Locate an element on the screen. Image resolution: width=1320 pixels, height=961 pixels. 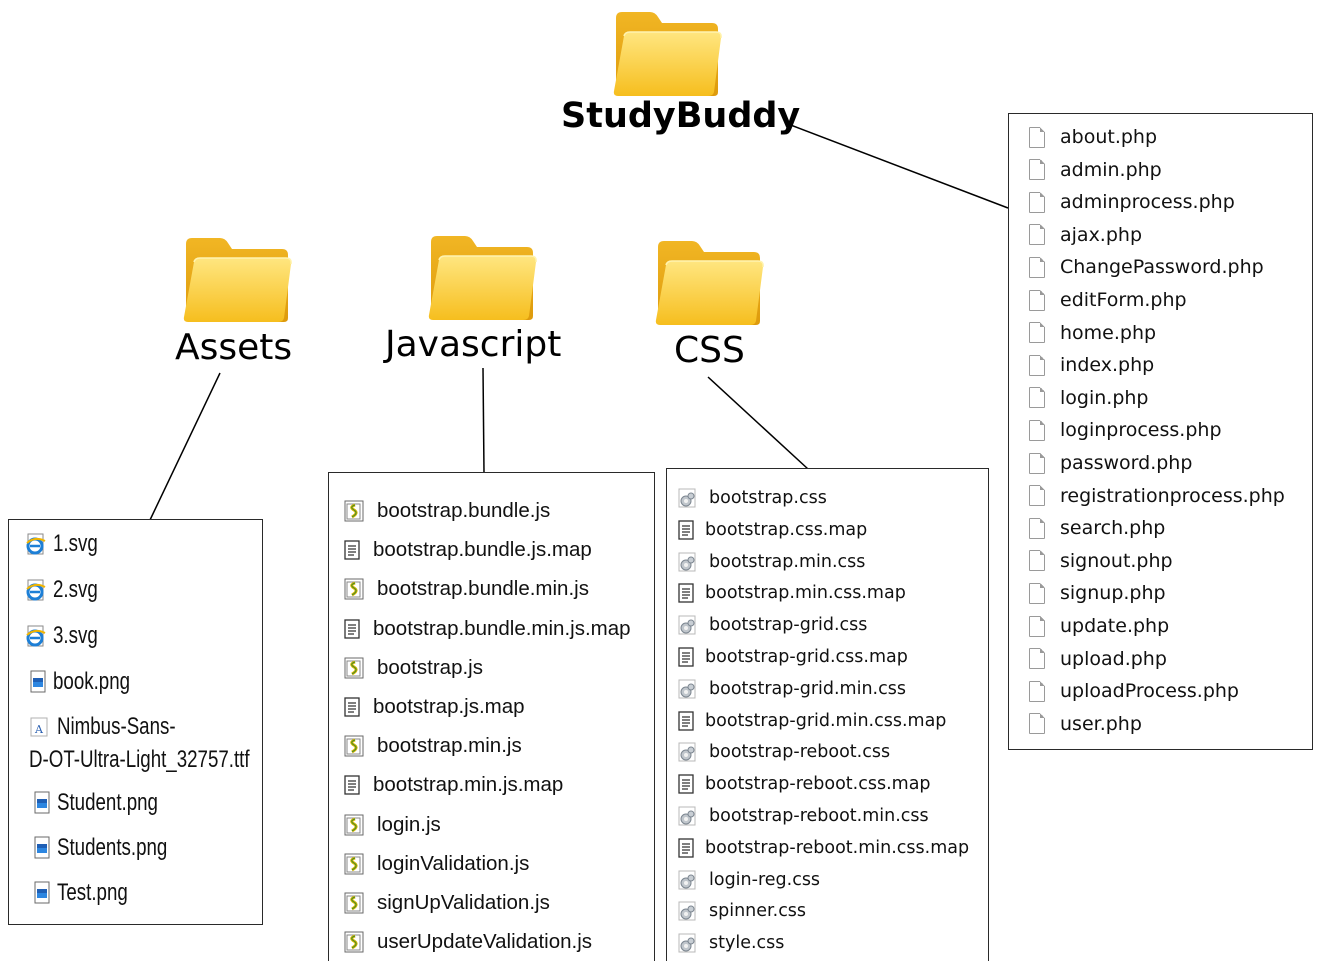
file-row: book.png is located at coordinates (90, 682).